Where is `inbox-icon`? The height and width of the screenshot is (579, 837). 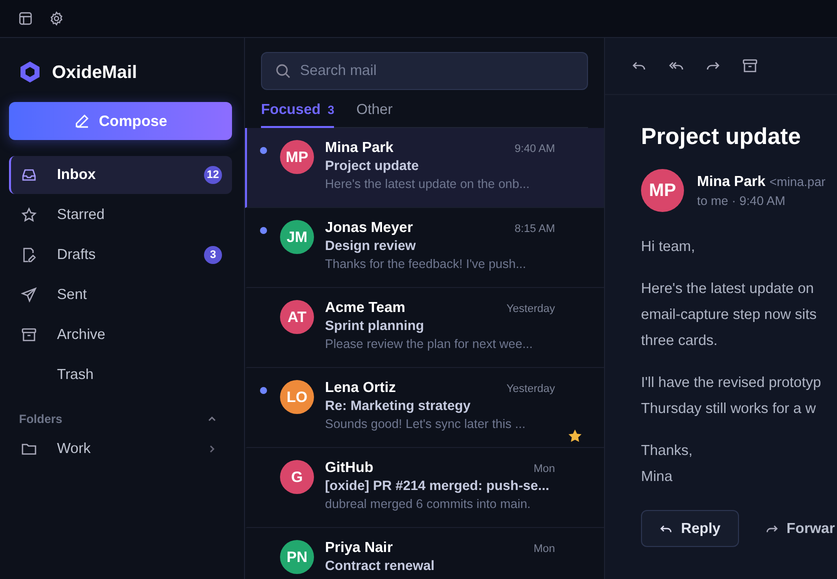 inbox-icon is located at coordinates (29, 175).